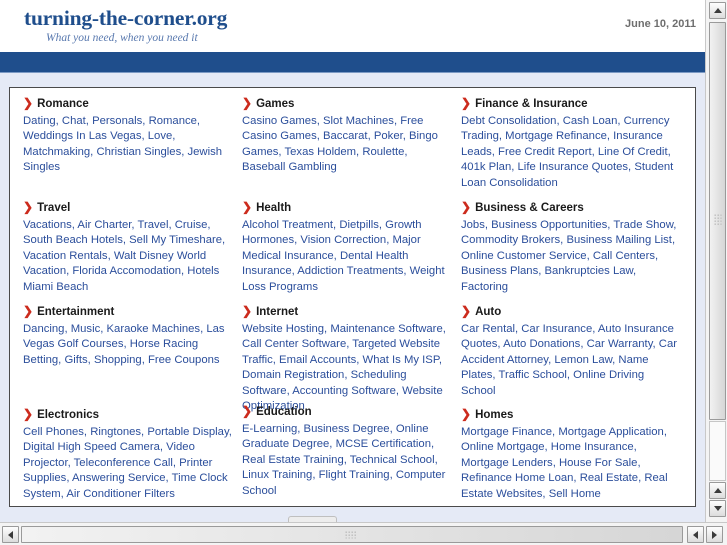  Describe the element at coordinates (277, 312) in the screenshot. I see `category-heading-label: Internet` at that location.